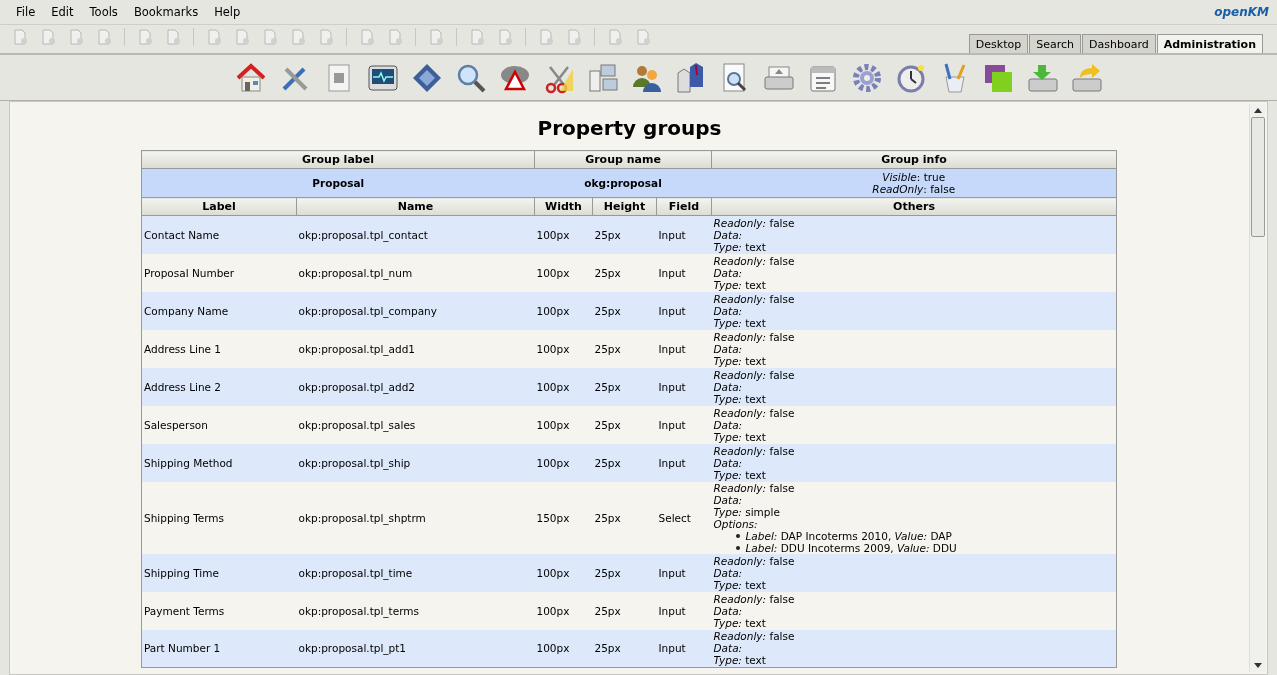  I want to click on page-title: Property groups, so click(629, 128).